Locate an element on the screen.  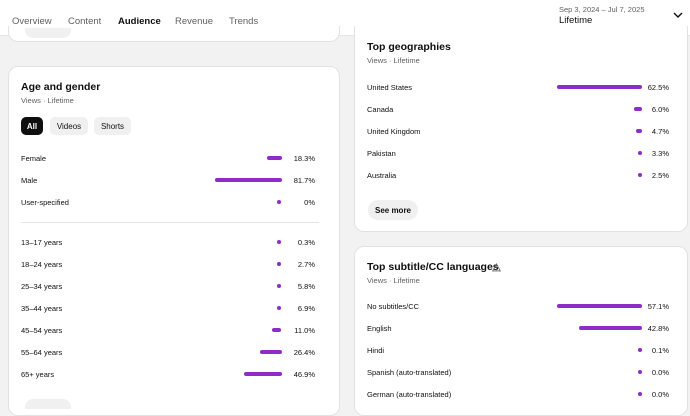
see-more-button: See more is located at coordinates (393, 210).